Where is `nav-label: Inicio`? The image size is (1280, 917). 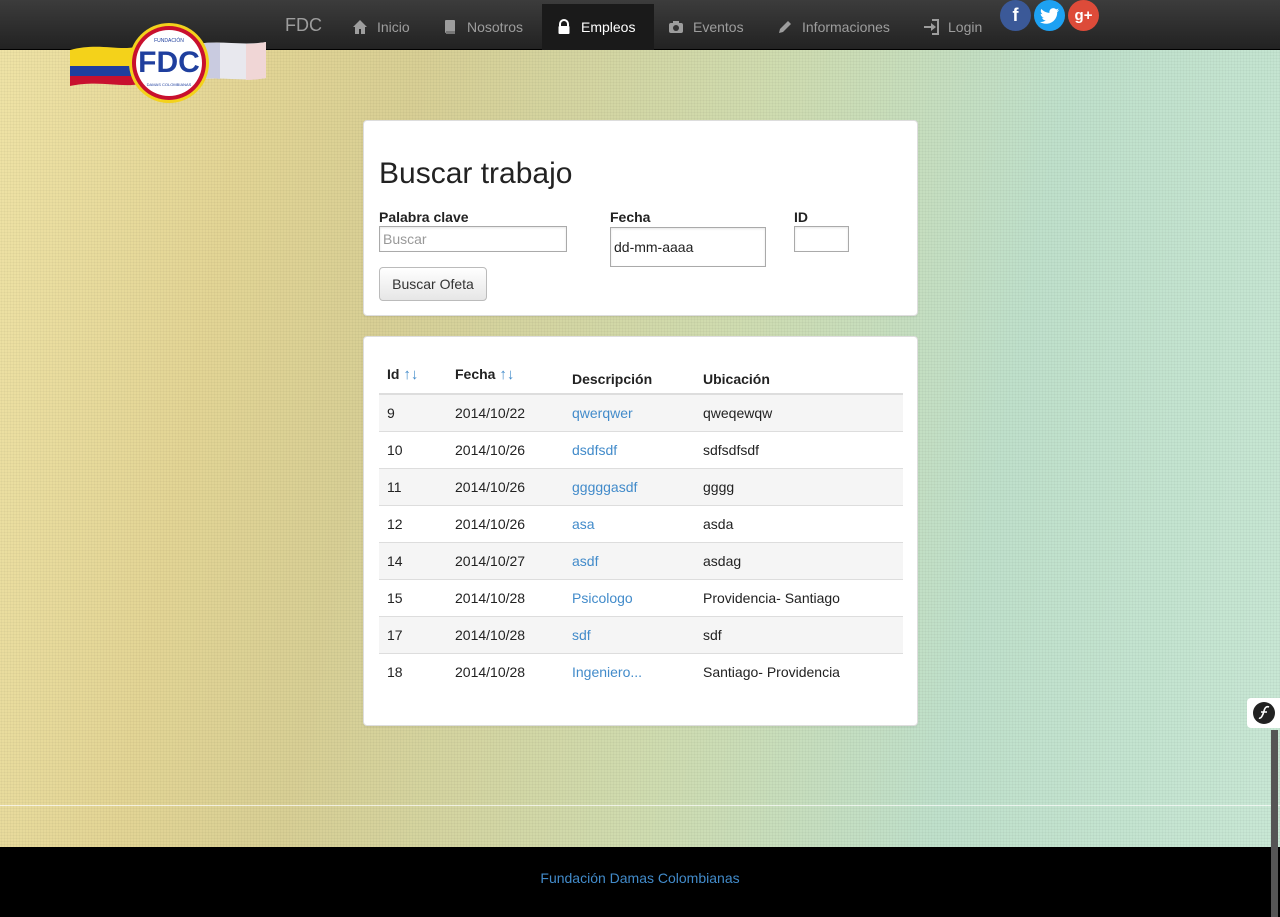
nav-label: Inicio is located at coordinates (393, 27).